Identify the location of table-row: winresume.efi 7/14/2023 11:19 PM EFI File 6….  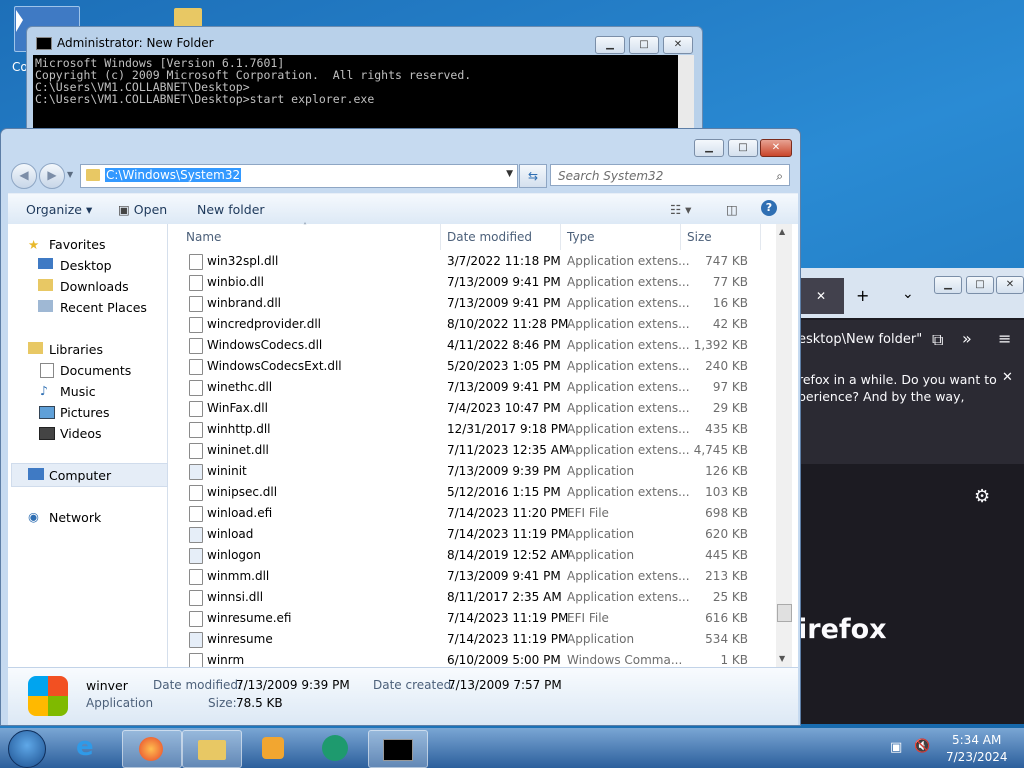
(478, 618).